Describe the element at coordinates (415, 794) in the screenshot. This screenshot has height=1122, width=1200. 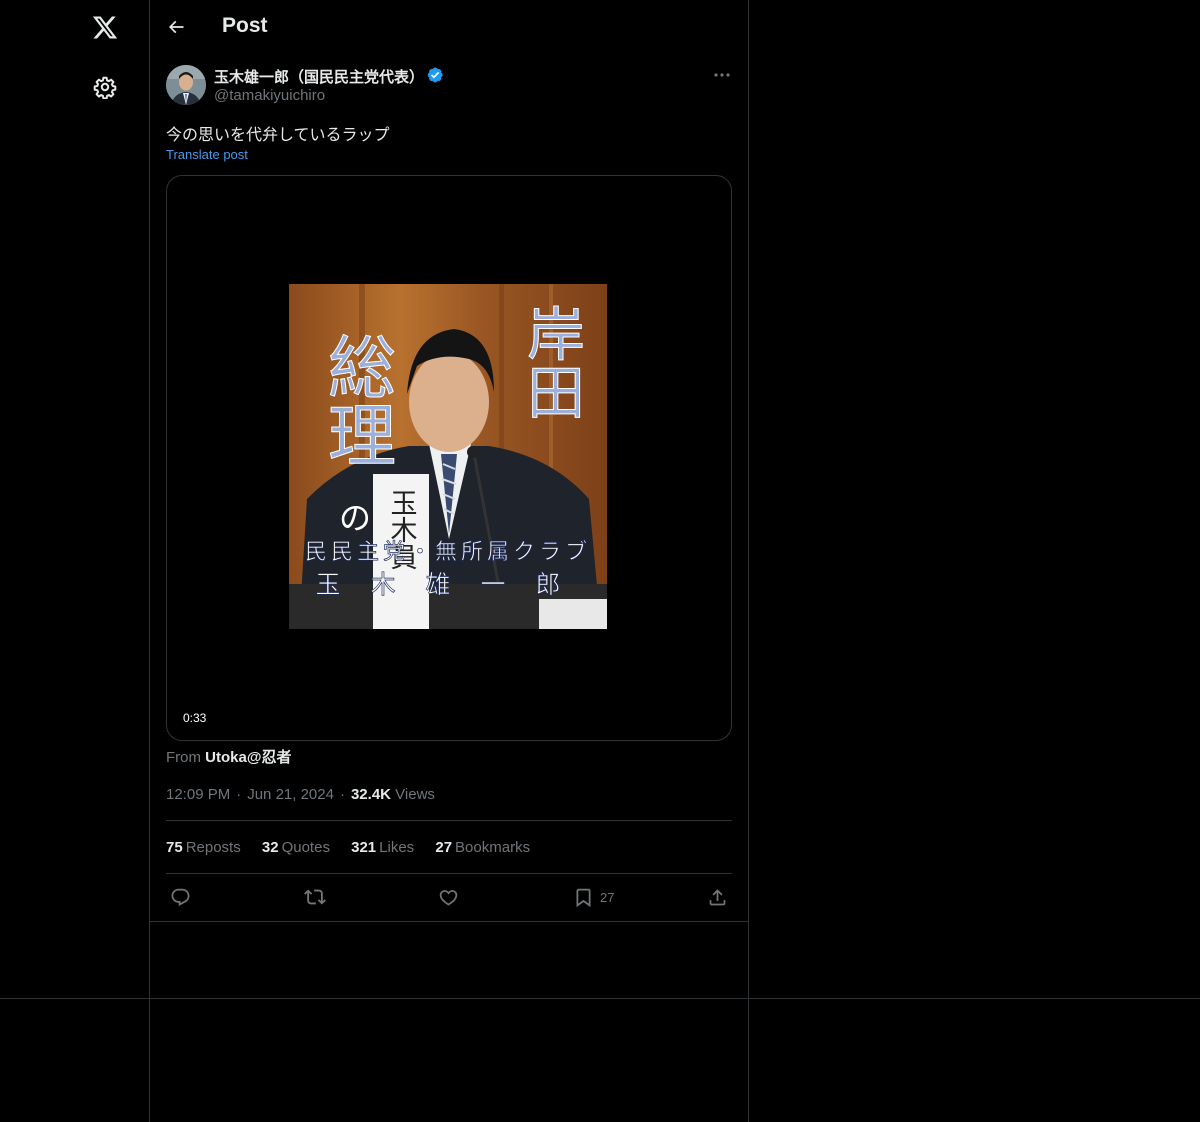
I see `views-label: Views` at that location.